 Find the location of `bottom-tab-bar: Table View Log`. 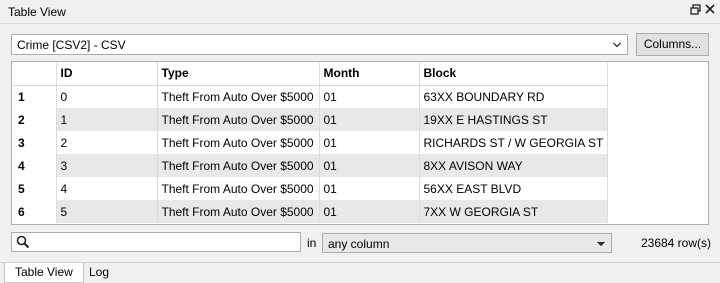

bottom-tab-bar: Table View Log is located at coordinates (360, 272).